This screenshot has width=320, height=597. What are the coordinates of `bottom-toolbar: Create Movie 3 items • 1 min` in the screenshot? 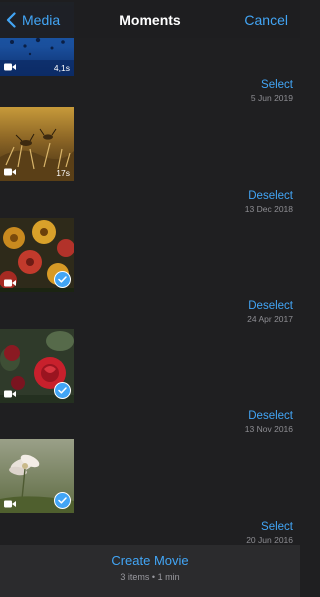 It's located at (150, 571).